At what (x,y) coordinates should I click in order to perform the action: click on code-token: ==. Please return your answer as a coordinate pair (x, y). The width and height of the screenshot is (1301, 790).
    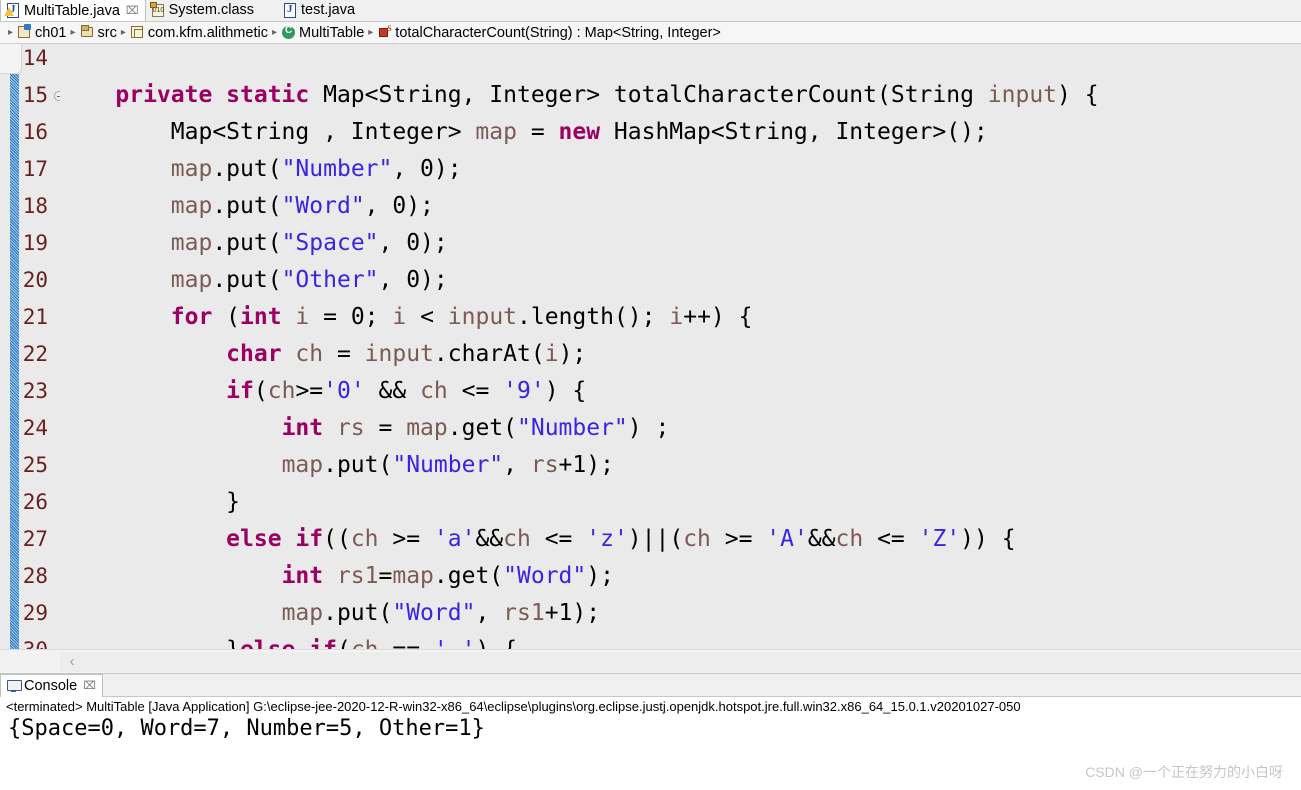
    Looking at the image, I should click on (406, 643).